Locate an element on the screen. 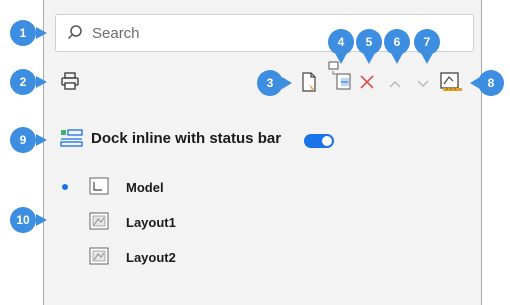 The height and width of the screenshot is (305, 510). callout-4: 4 is located at coordinates (341, 42).